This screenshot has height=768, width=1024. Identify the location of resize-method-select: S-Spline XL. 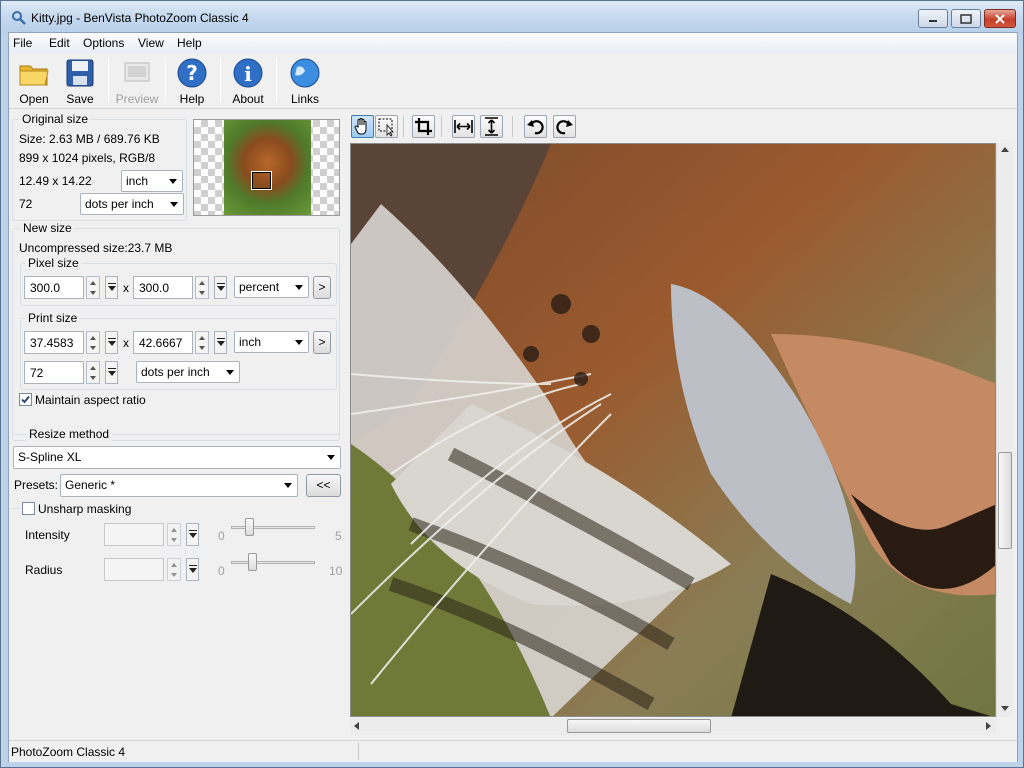
(177, 457).